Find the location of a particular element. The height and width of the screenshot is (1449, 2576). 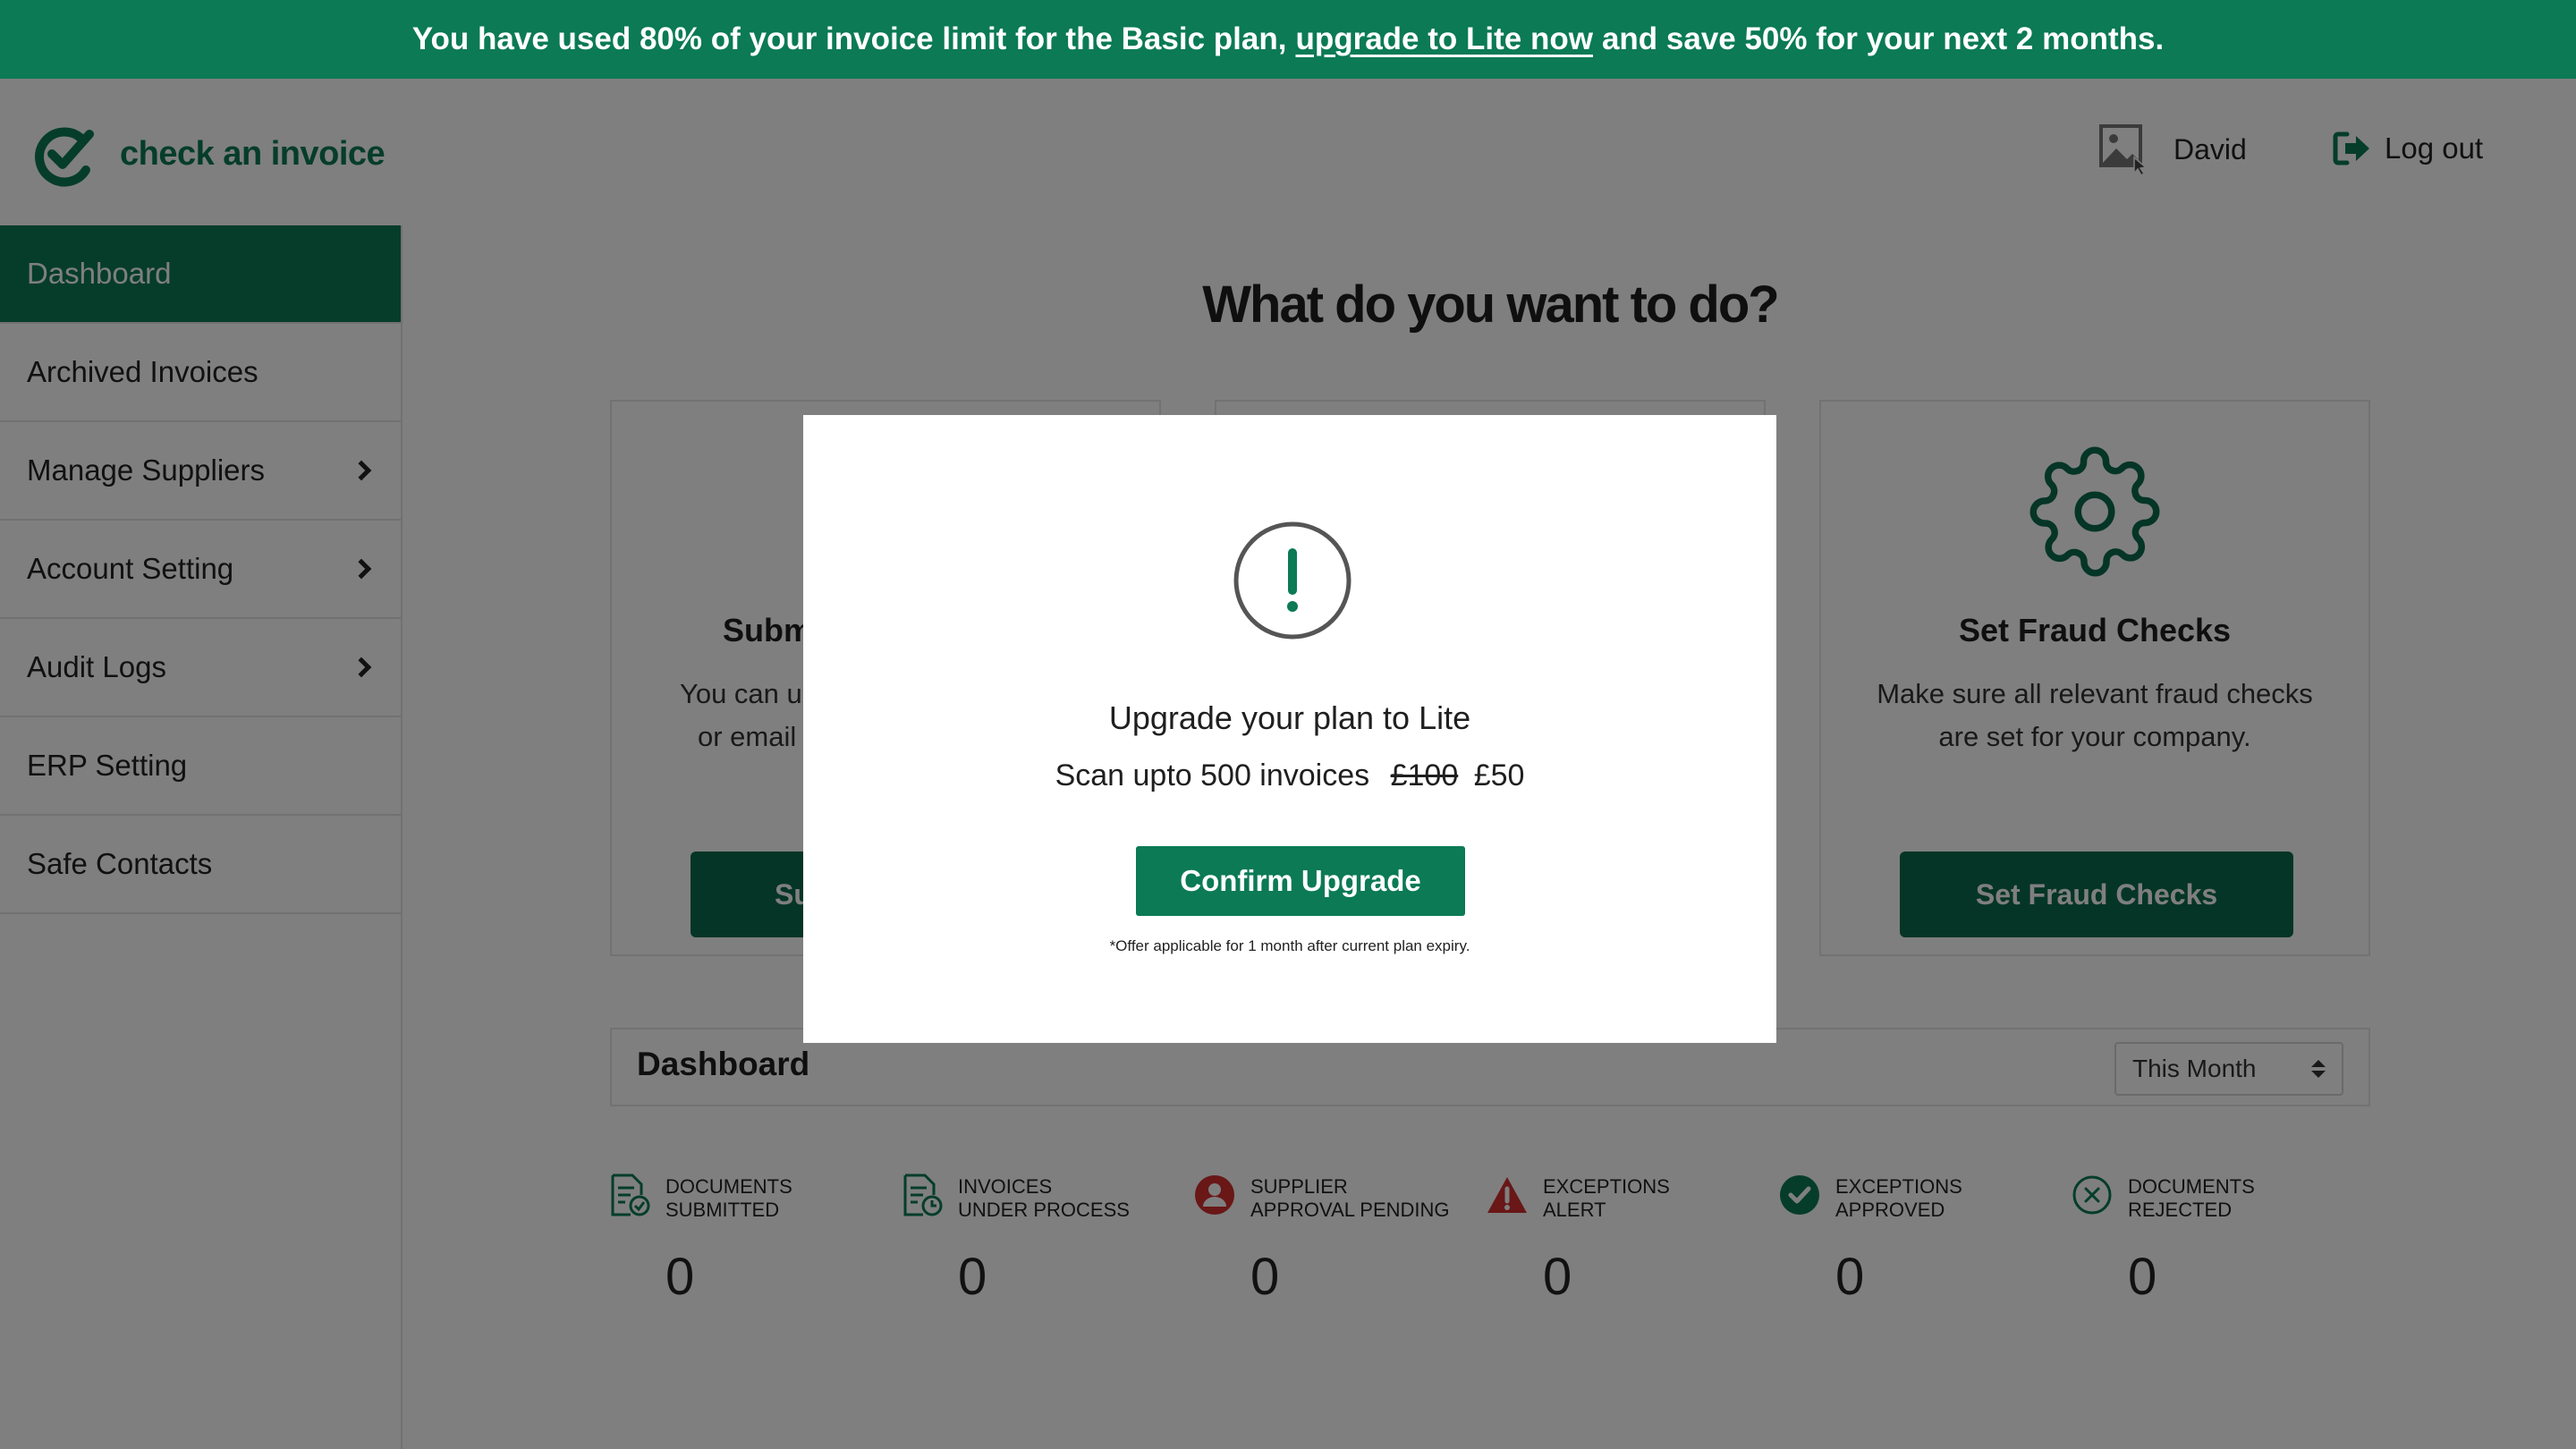

banner-text-after: and save 50% for your next 2 months. is located at coordinates (1883, 38).